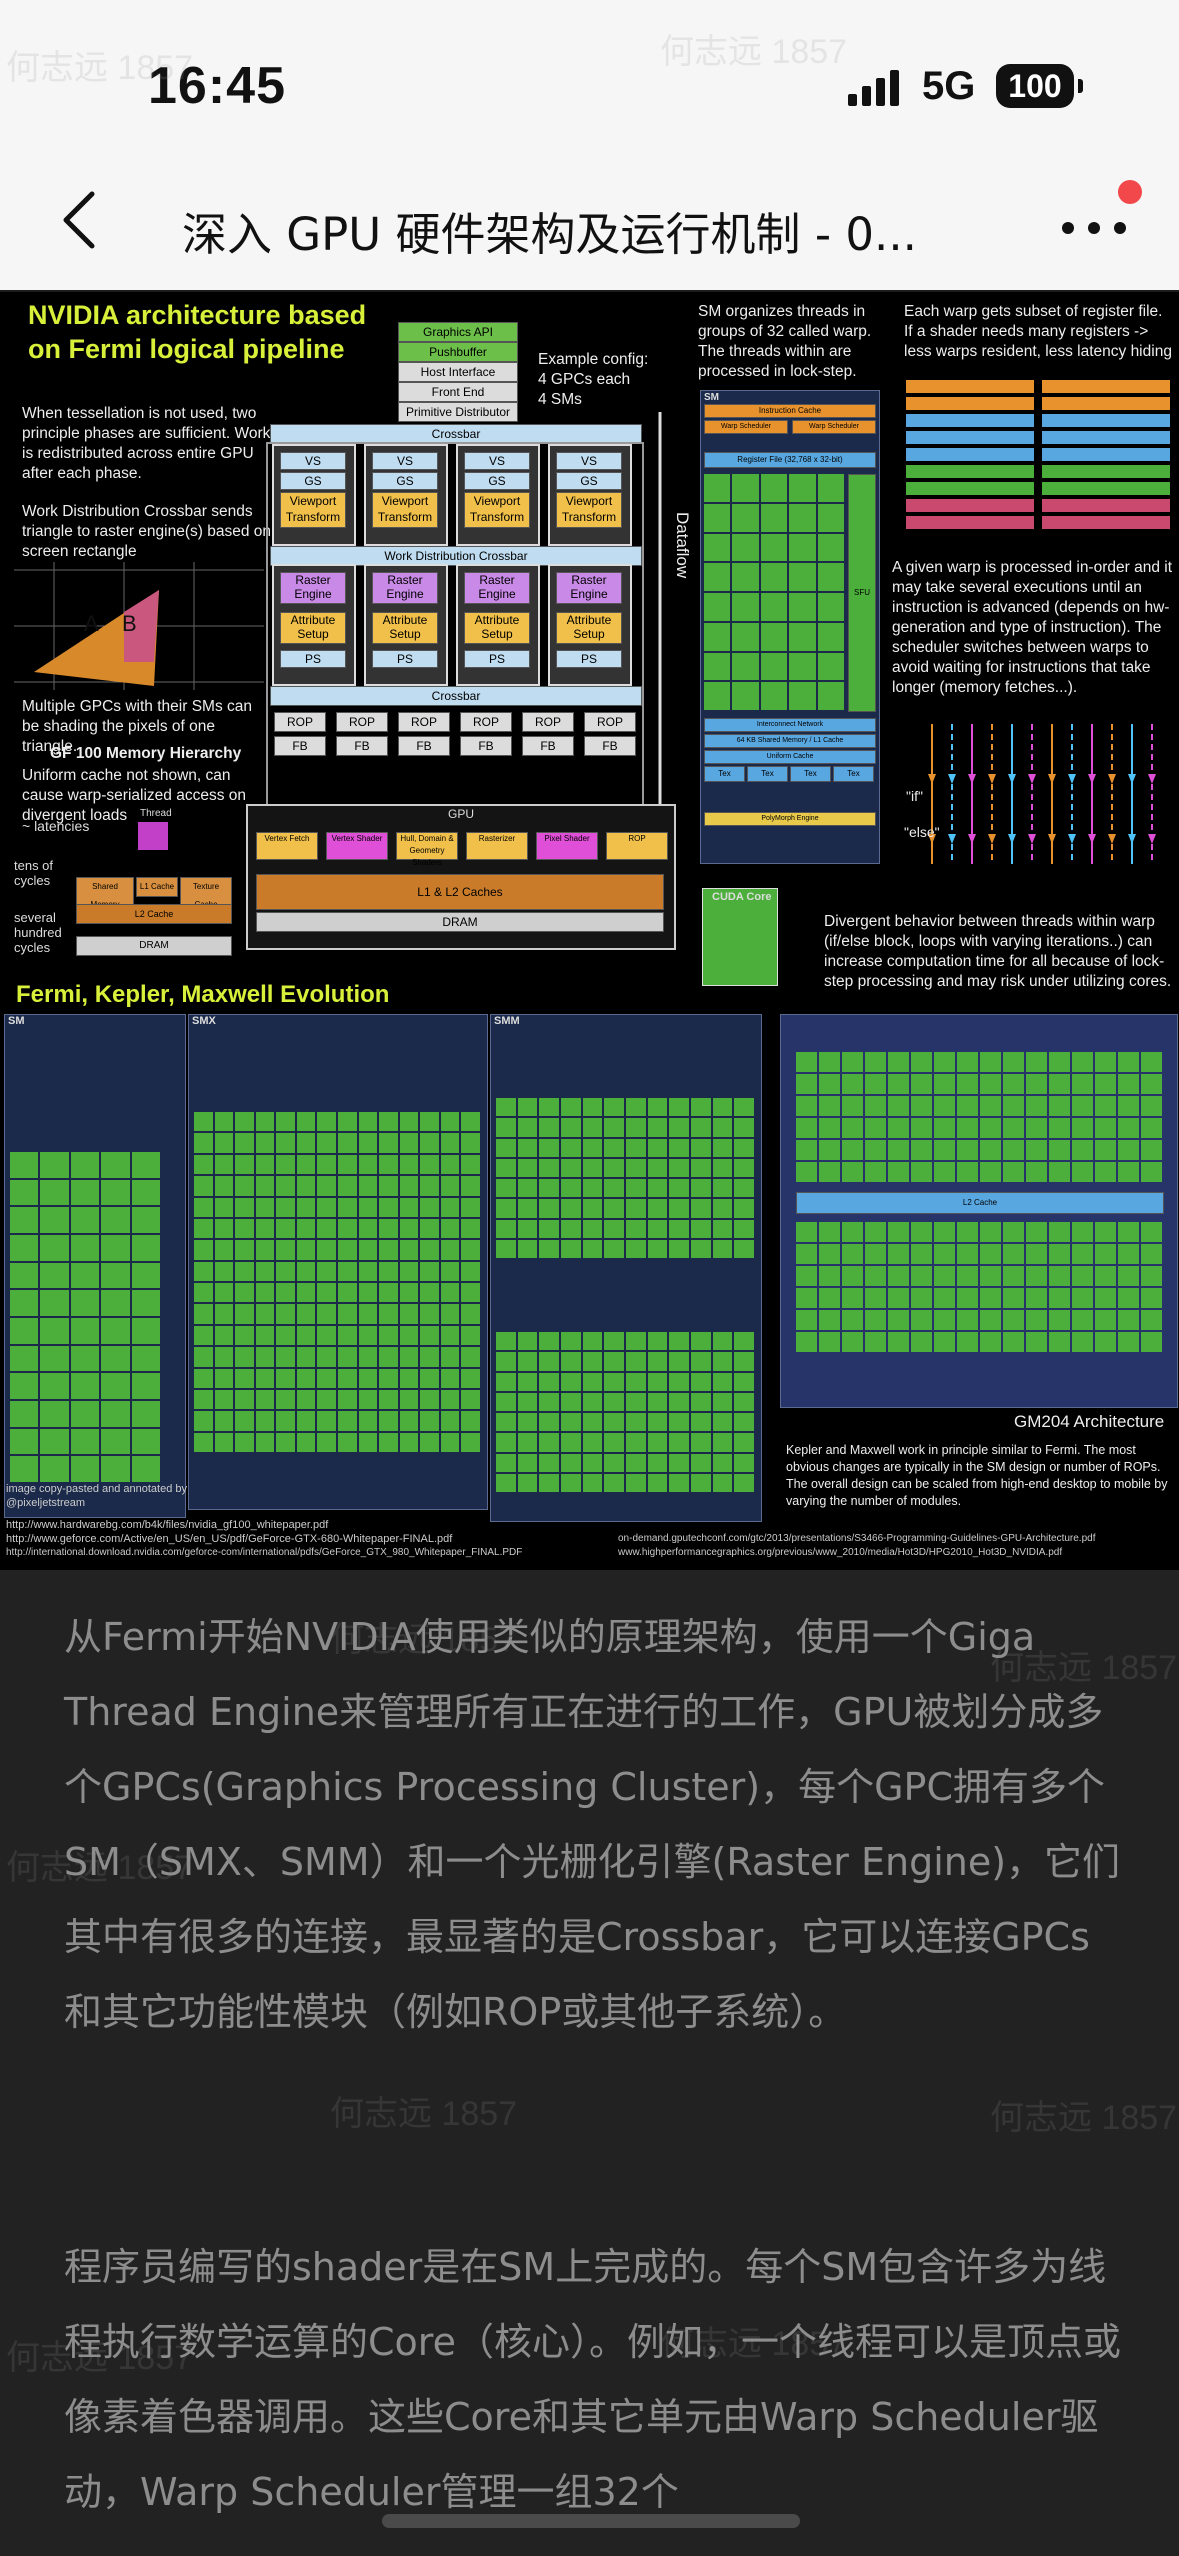 Image resolution: width=1179 pixels, height=2556 pixels. I want to click on dataflow-label: Dataflow, so click(682, 545).